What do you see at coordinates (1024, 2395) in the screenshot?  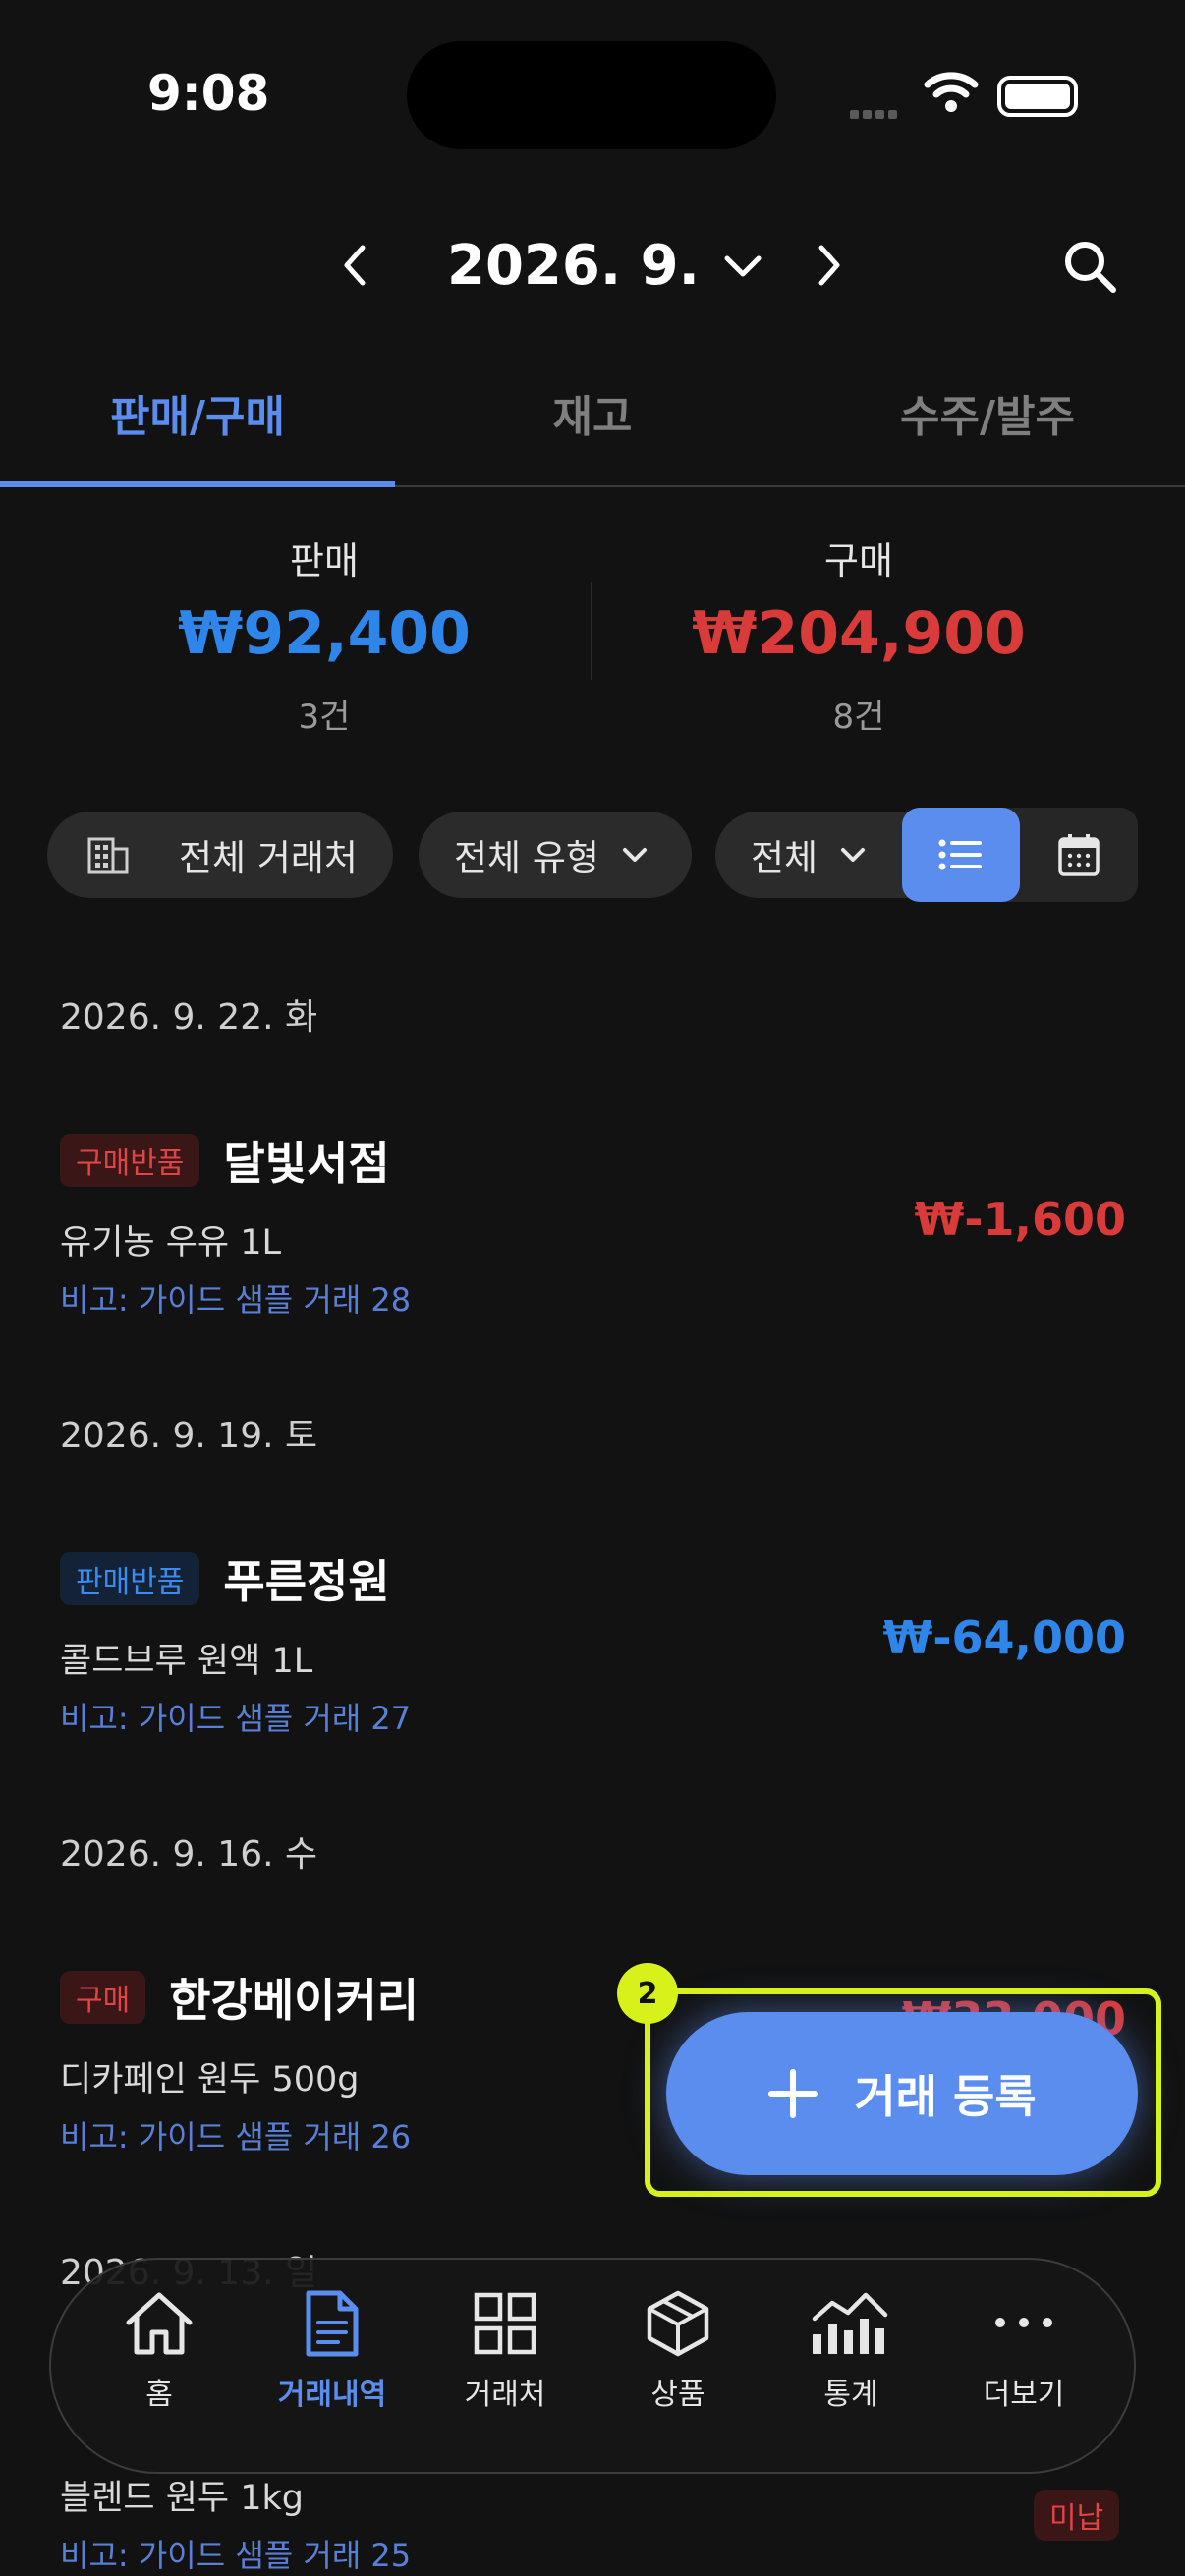 I see `nav-label: 더보기` at bounding box center [1024, 2395].